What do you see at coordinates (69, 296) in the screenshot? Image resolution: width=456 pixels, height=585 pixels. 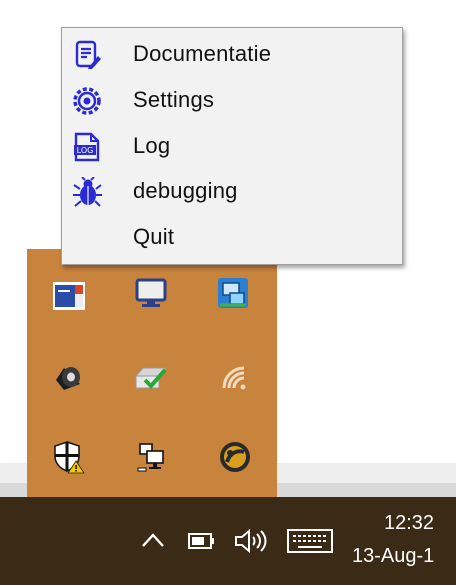 I see `app-logo-icon` at bounding box center [69, 296].